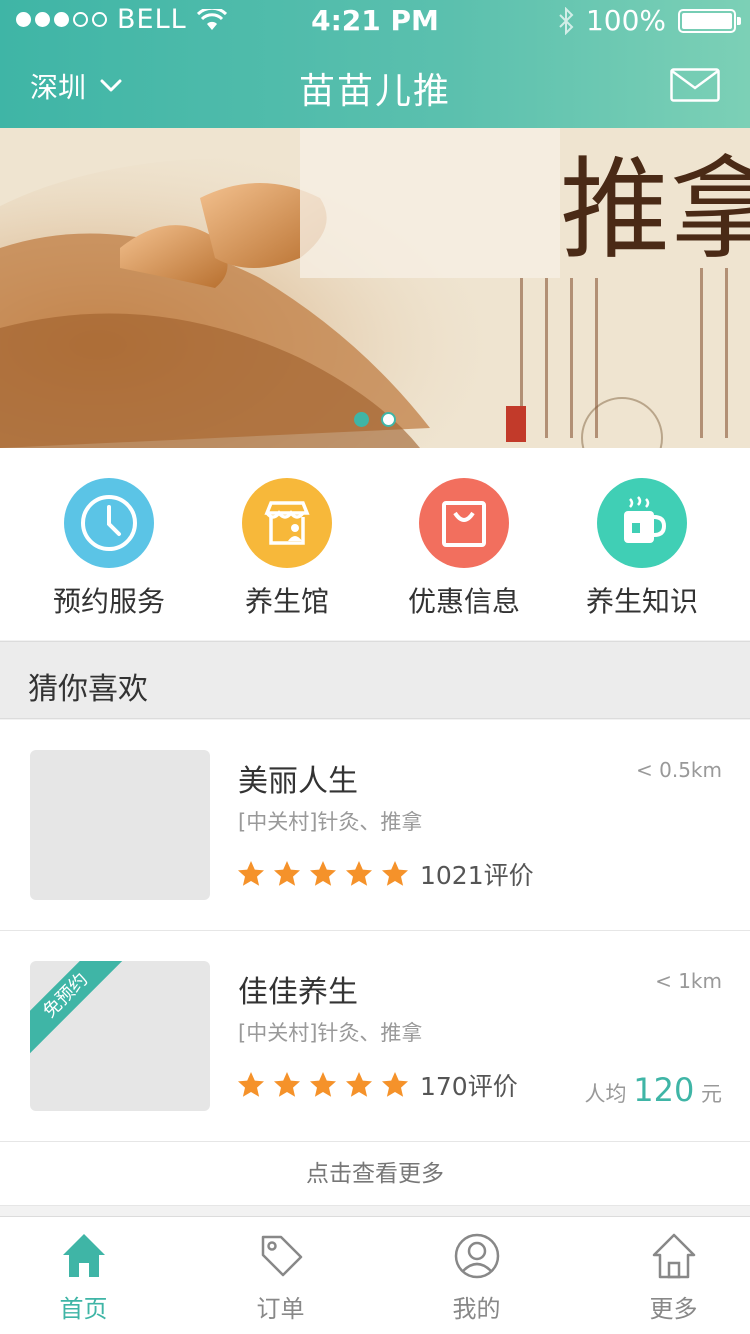 The height and width of the screenshot is (1334, 750). I want to click on shopping-bag-icon, so click(464, 523).